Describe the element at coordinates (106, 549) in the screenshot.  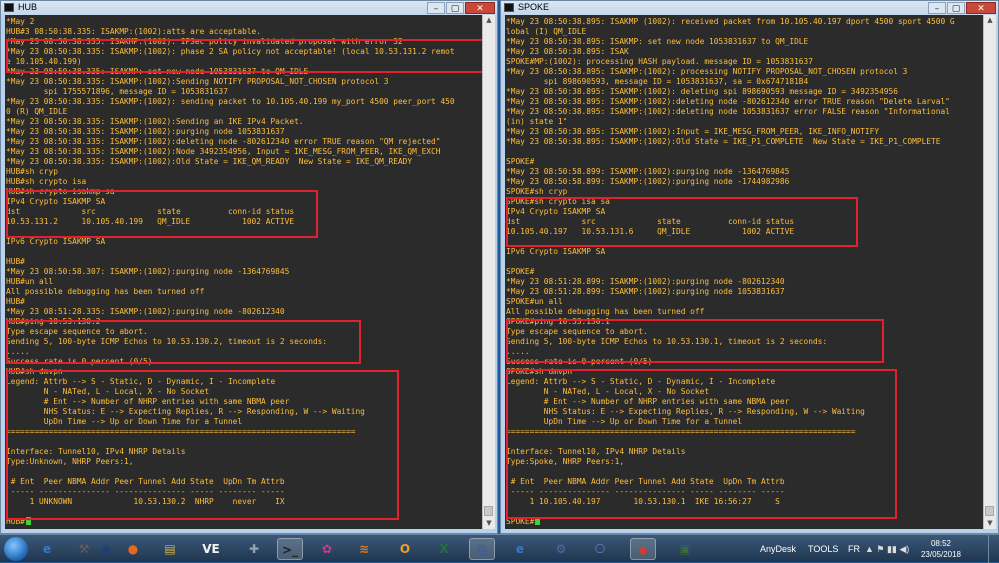
I see `security-icon: ◉` at that location.